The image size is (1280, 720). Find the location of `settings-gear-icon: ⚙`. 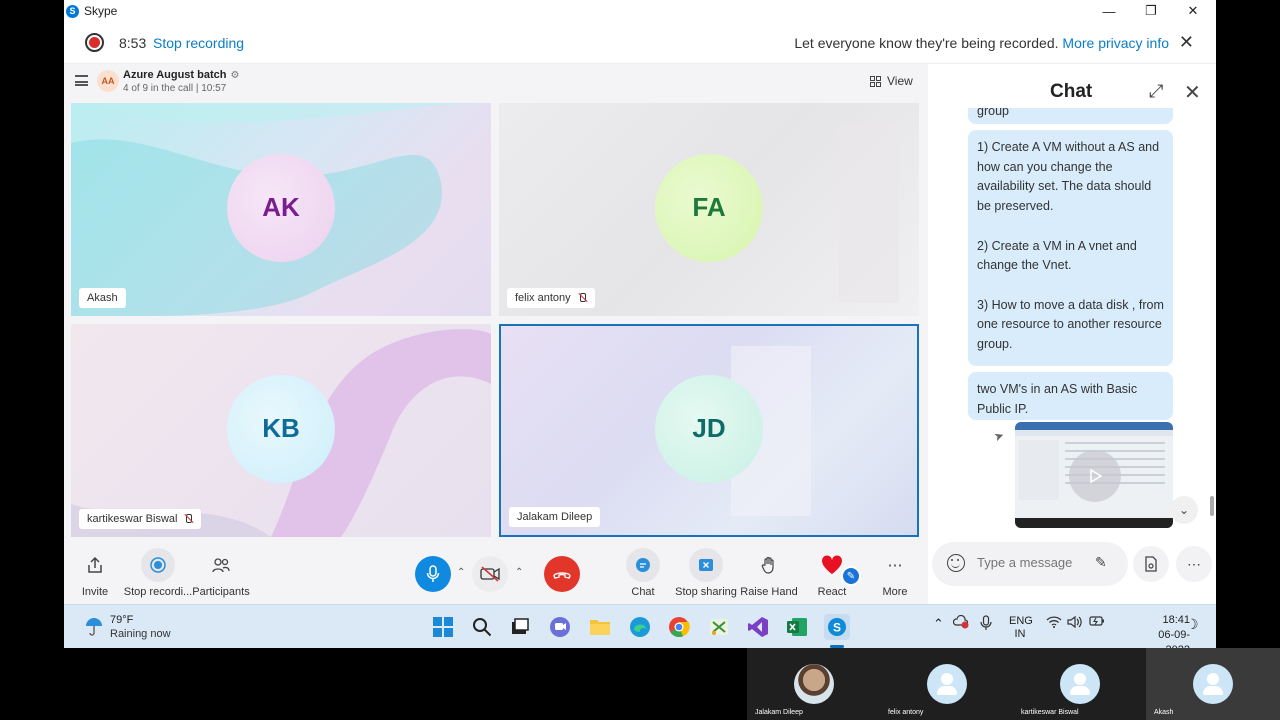

settings-gear-icon: ⚙ is located at coordinates (235, 75).